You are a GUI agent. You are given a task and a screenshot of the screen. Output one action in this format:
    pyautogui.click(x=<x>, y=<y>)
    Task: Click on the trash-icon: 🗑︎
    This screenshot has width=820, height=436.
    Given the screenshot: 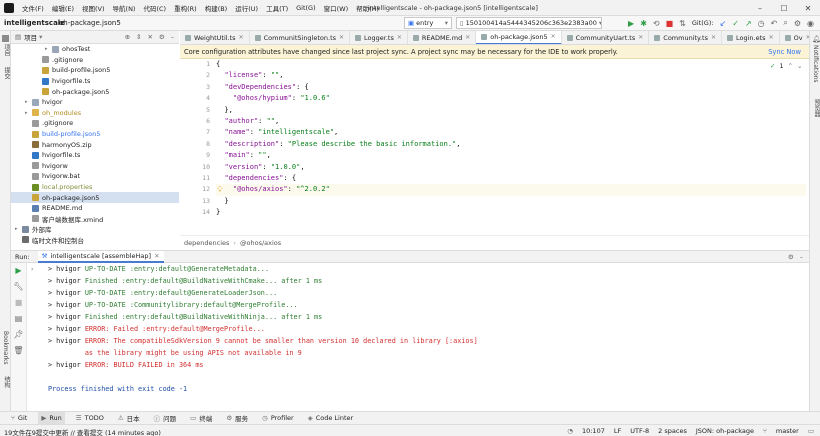 What is the action you would take?
    pyautogui.click(x=18, y=351)
    